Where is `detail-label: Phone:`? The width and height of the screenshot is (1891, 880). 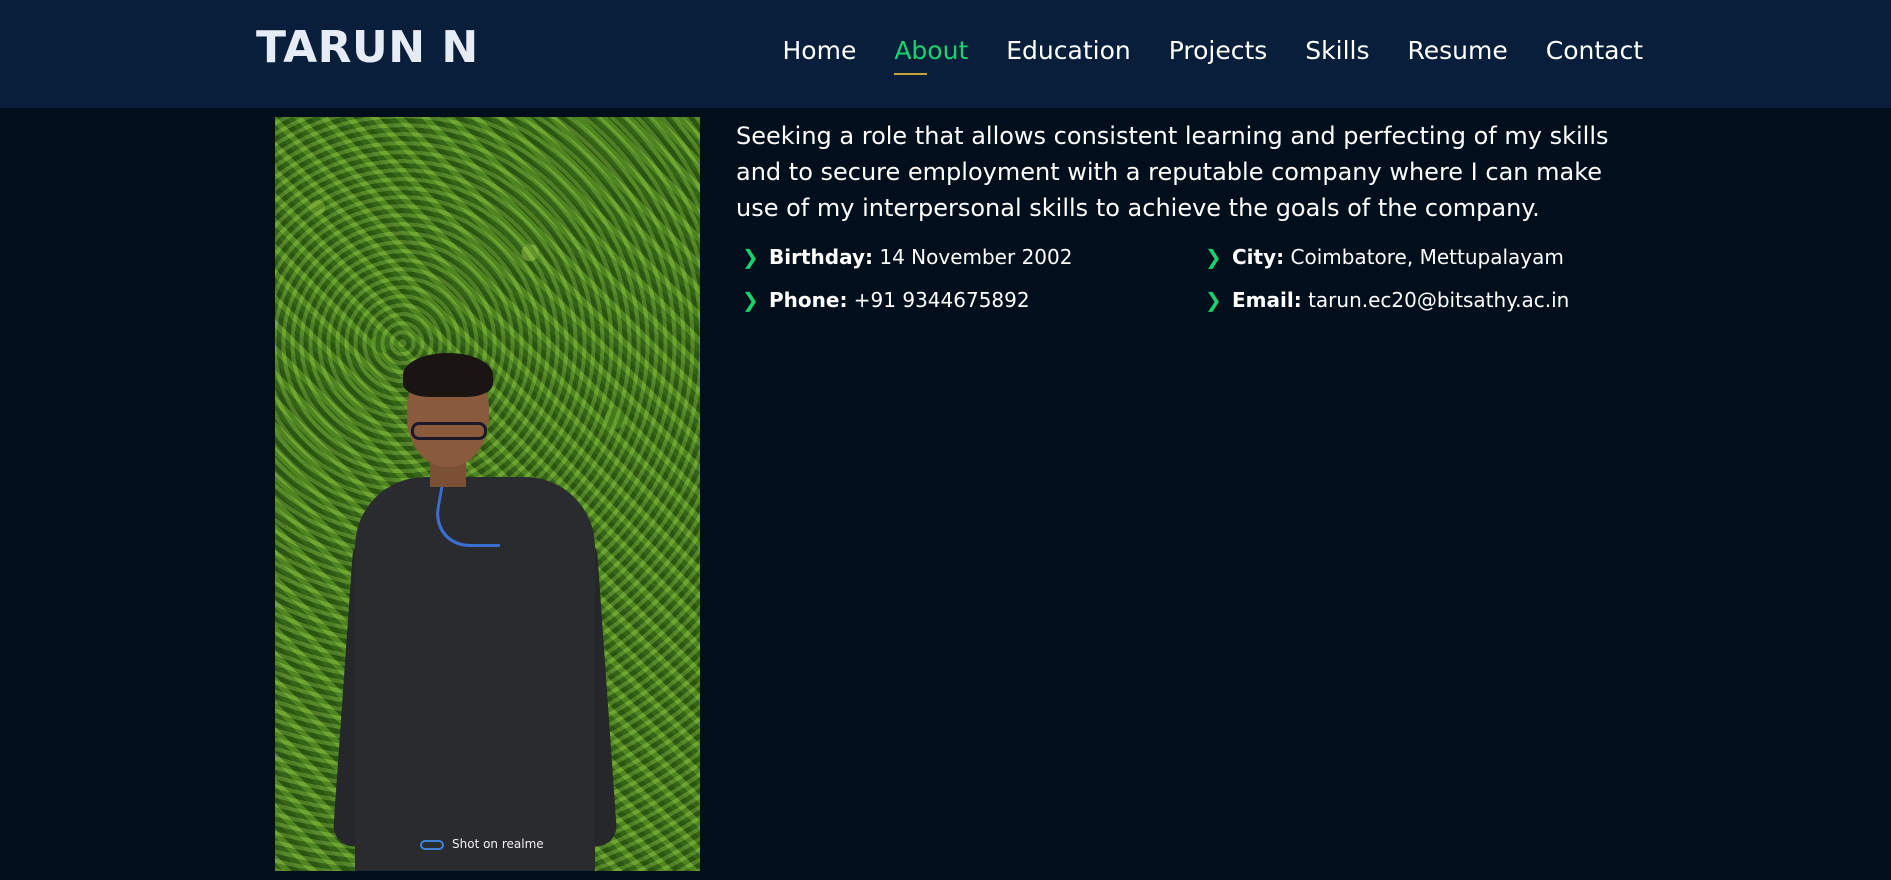 detail-label: Phone: is located at coordinates (808, 300).